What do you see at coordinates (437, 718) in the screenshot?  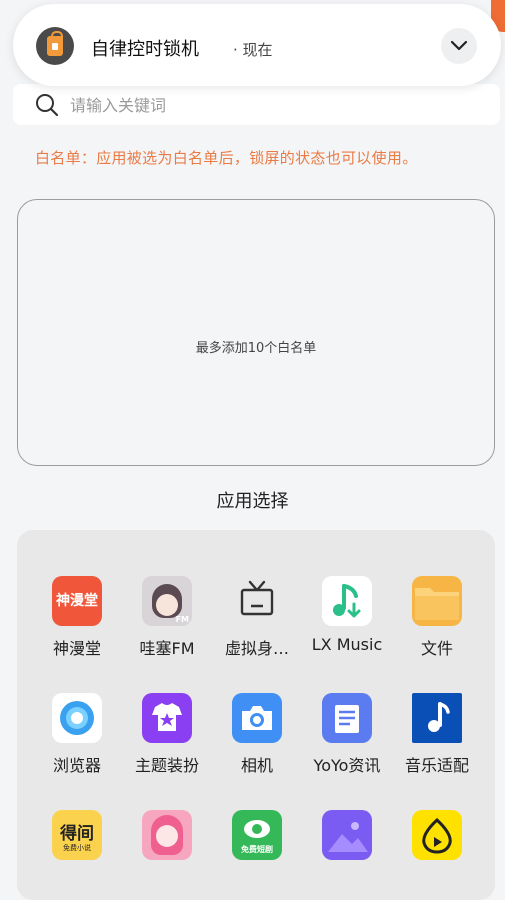 I see `music-note-icon` at bounding box center [437, 718].